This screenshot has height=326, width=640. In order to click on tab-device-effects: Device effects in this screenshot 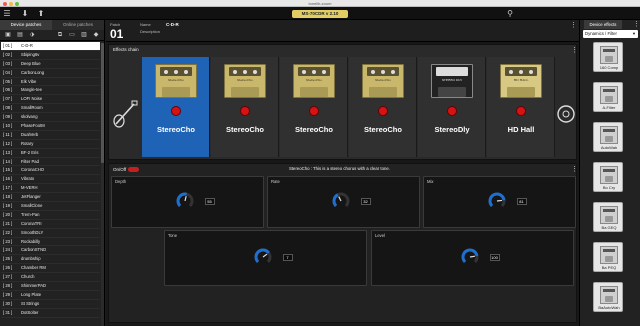, I will do `click(603, 24)`.